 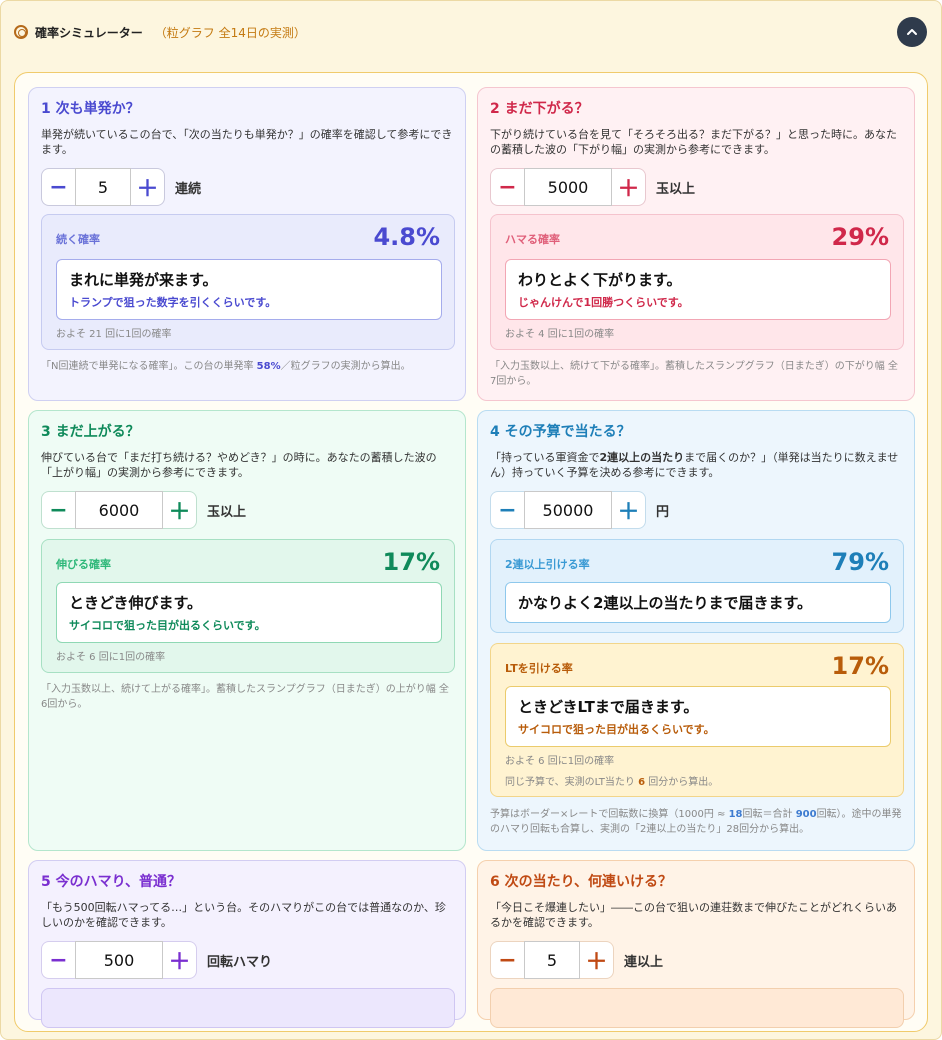 I want to click on unit-label: 連続, so click(x=188, y=189).